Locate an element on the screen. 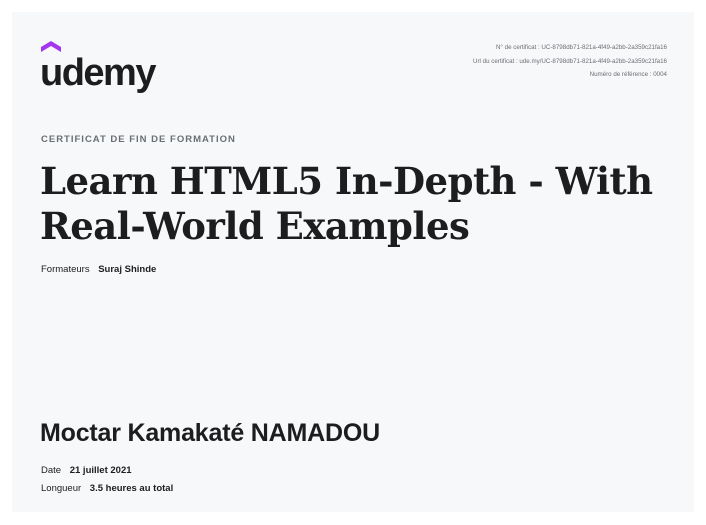  recipient-name: Moctar Kamakaté NAMADOU is located at coordinates (210, 433).